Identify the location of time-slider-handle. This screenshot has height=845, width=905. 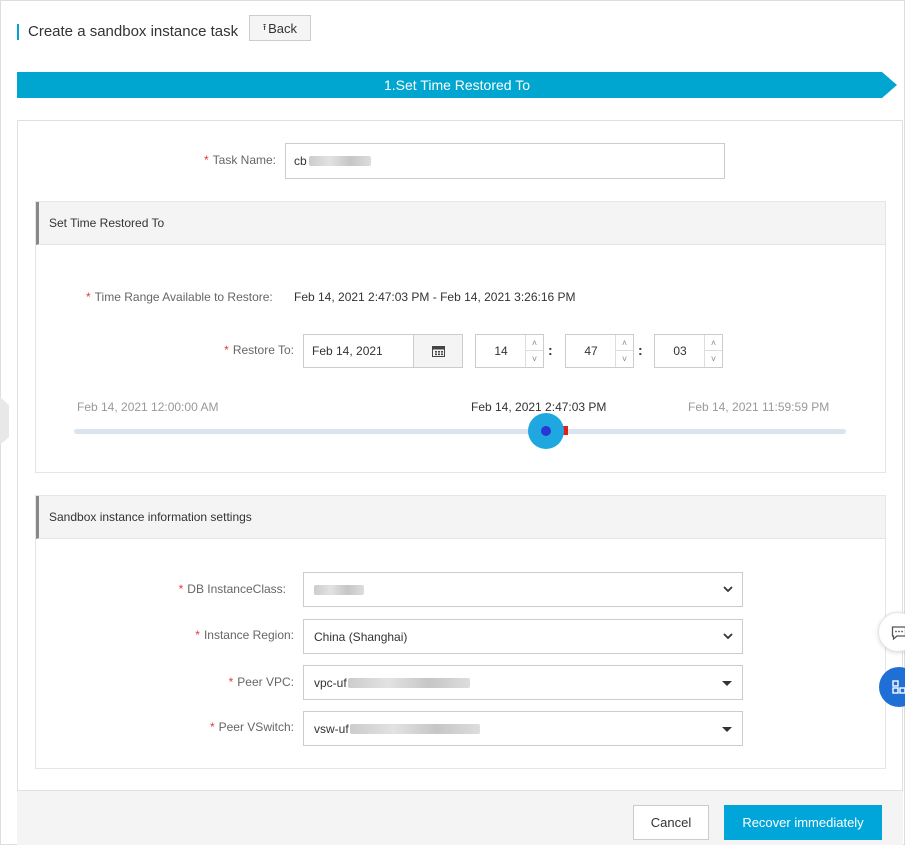
(546, 431).